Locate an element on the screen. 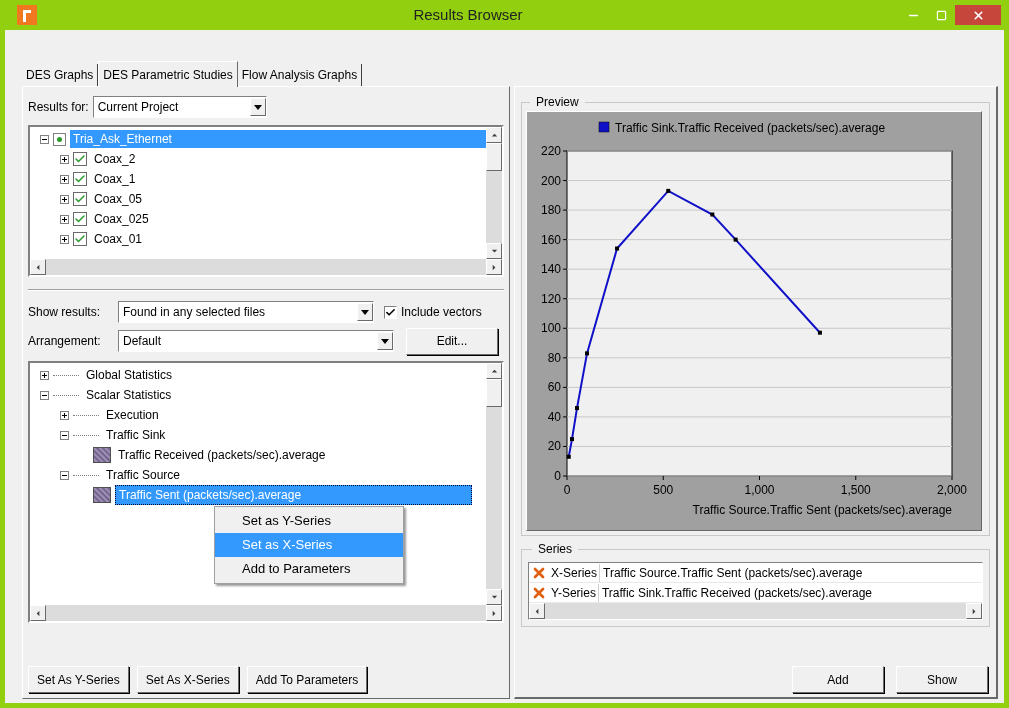 This screenshot has height=708, width=1009. y-tick-label: 80 is located at coordinates (554, 357).